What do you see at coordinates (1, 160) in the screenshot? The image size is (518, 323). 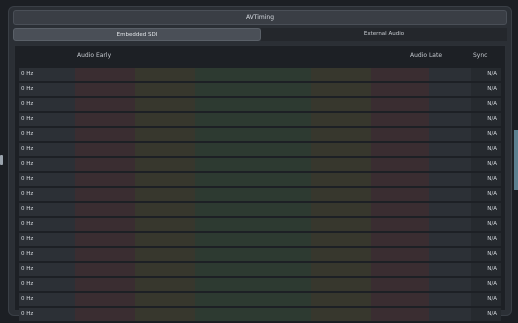 I see `left-resize-handle` at bounding box center [1, 160].